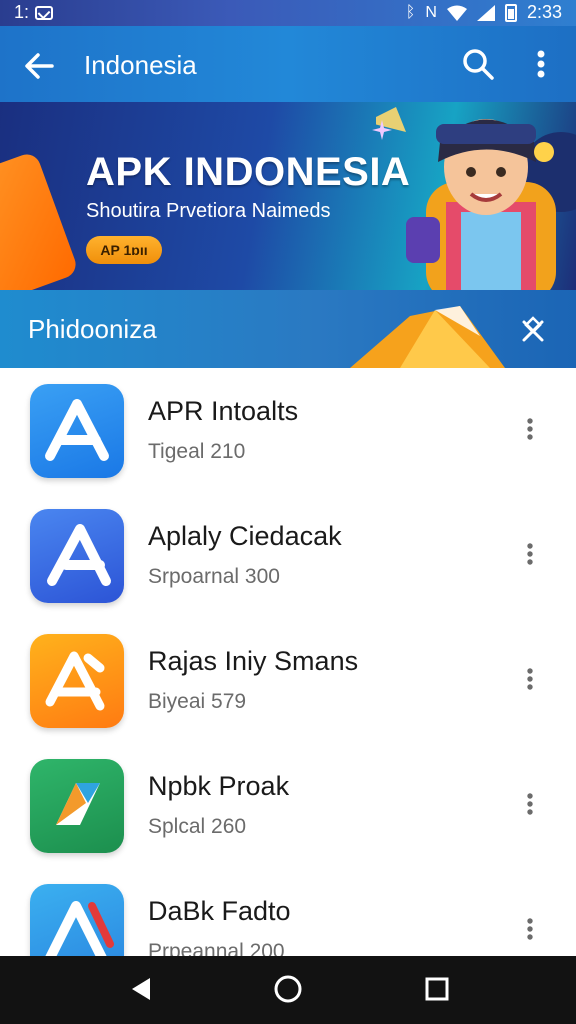  I want to click on banner-heading: APK INDONESIA, so click(248, 172).